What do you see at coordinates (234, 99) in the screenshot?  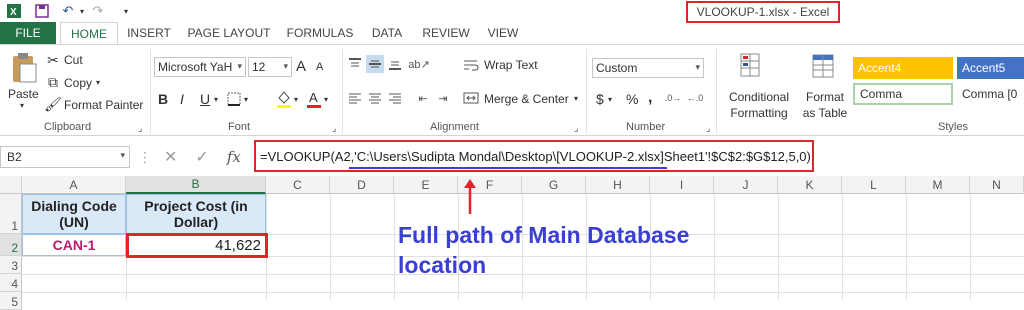 I see `borders-icon` at bounding box center [234, 99].